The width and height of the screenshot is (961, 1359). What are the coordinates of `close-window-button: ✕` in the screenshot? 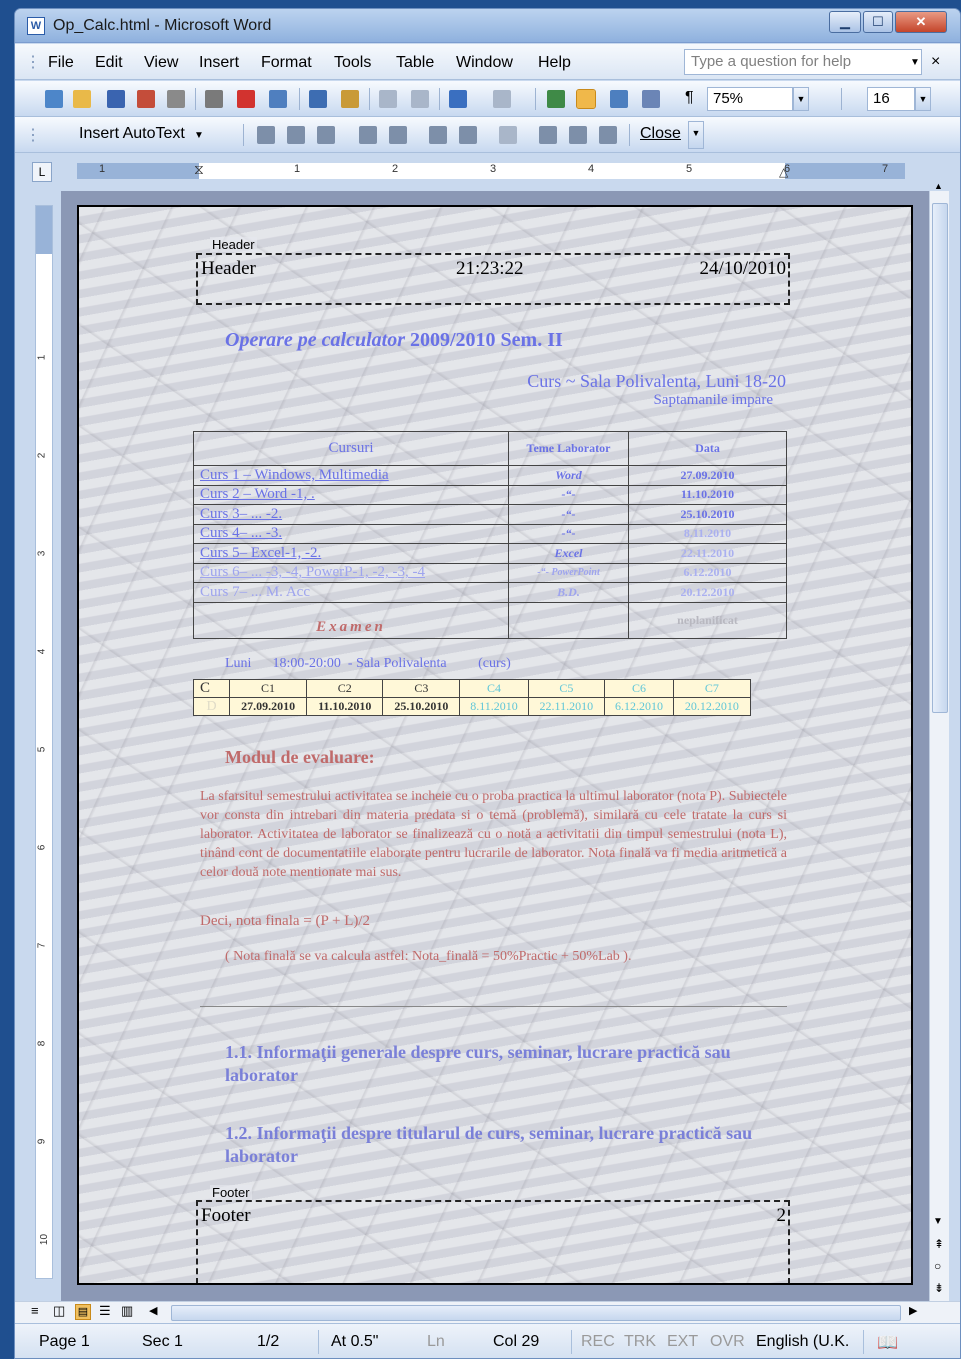 It's located at (921, 22).